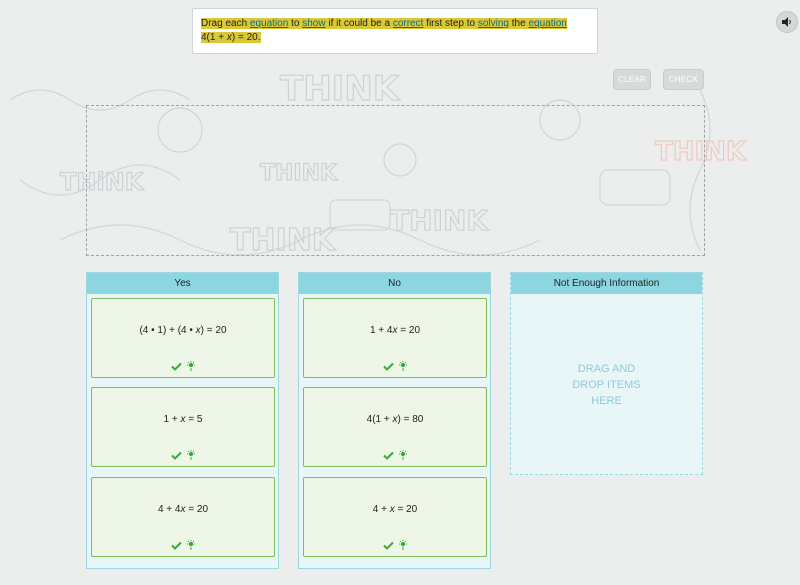 The image size is (800, 585). I want to click on category-header: No, so click(394, 283).